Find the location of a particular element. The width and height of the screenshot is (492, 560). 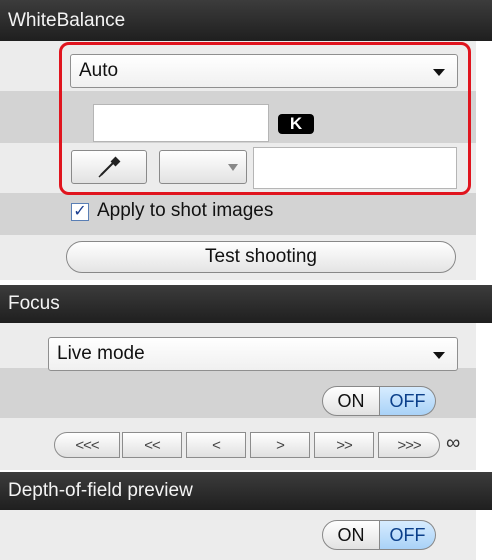

focus-step-label: <<< is located at coordinates (87, 445).